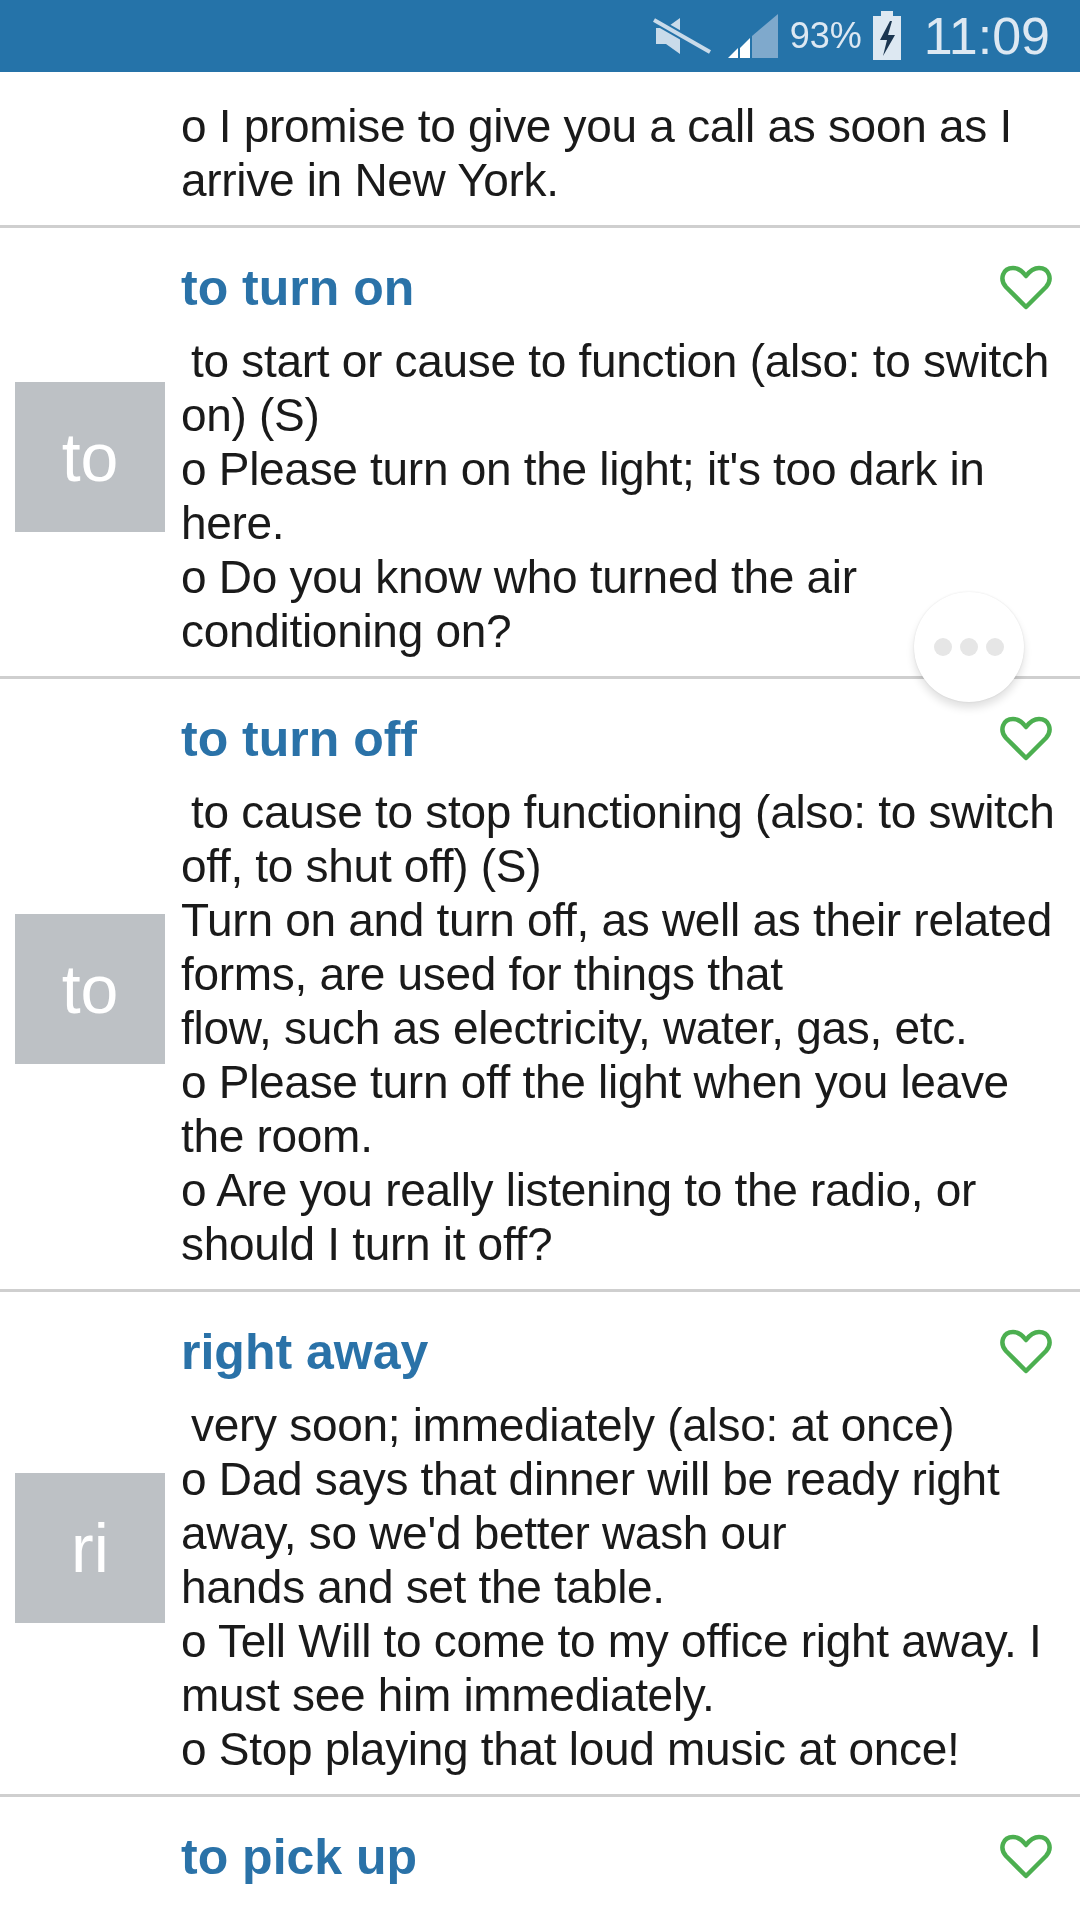 This screenshot has width=1080, height=1920. Describe the element at coordinates (618, 839) in the screenshot. I see `definition-text: to cause to stop functioning (also: to switch off, to shut off) (S)` at that location.